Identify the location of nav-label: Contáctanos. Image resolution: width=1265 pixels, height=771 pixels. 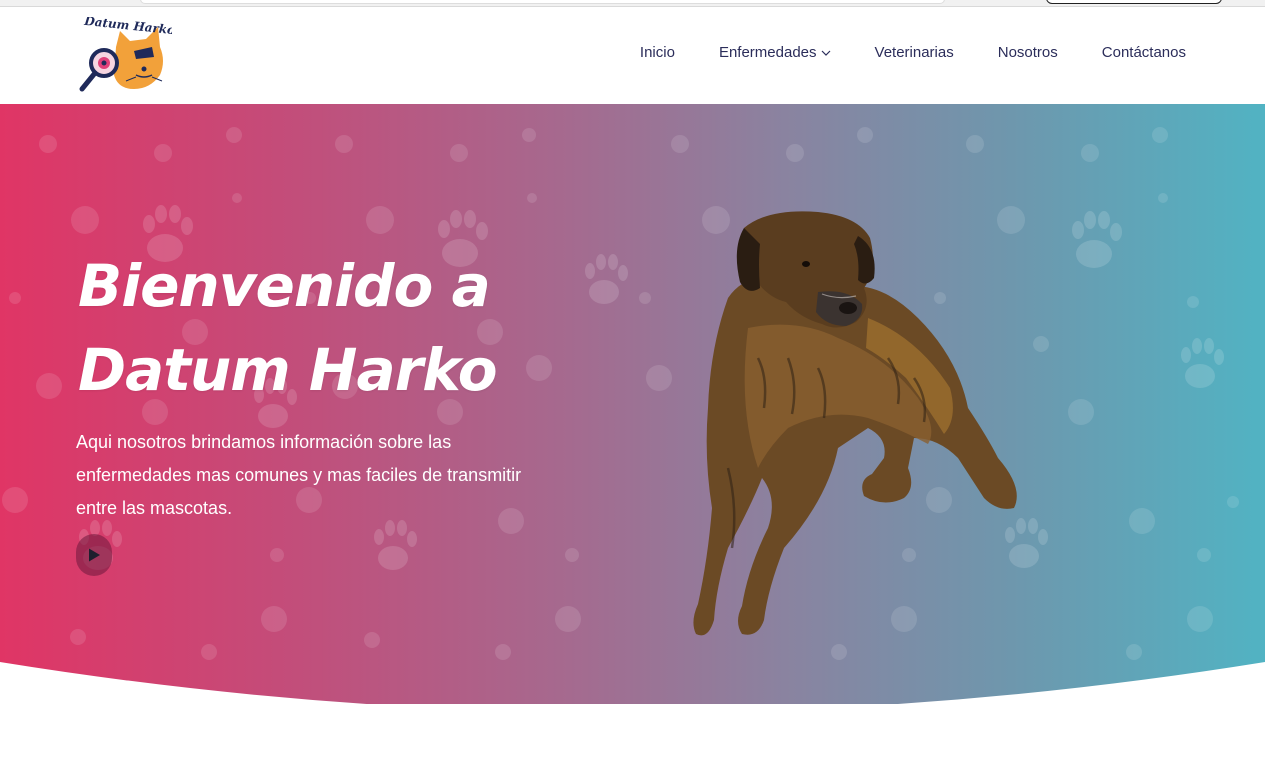
(1143, 52).